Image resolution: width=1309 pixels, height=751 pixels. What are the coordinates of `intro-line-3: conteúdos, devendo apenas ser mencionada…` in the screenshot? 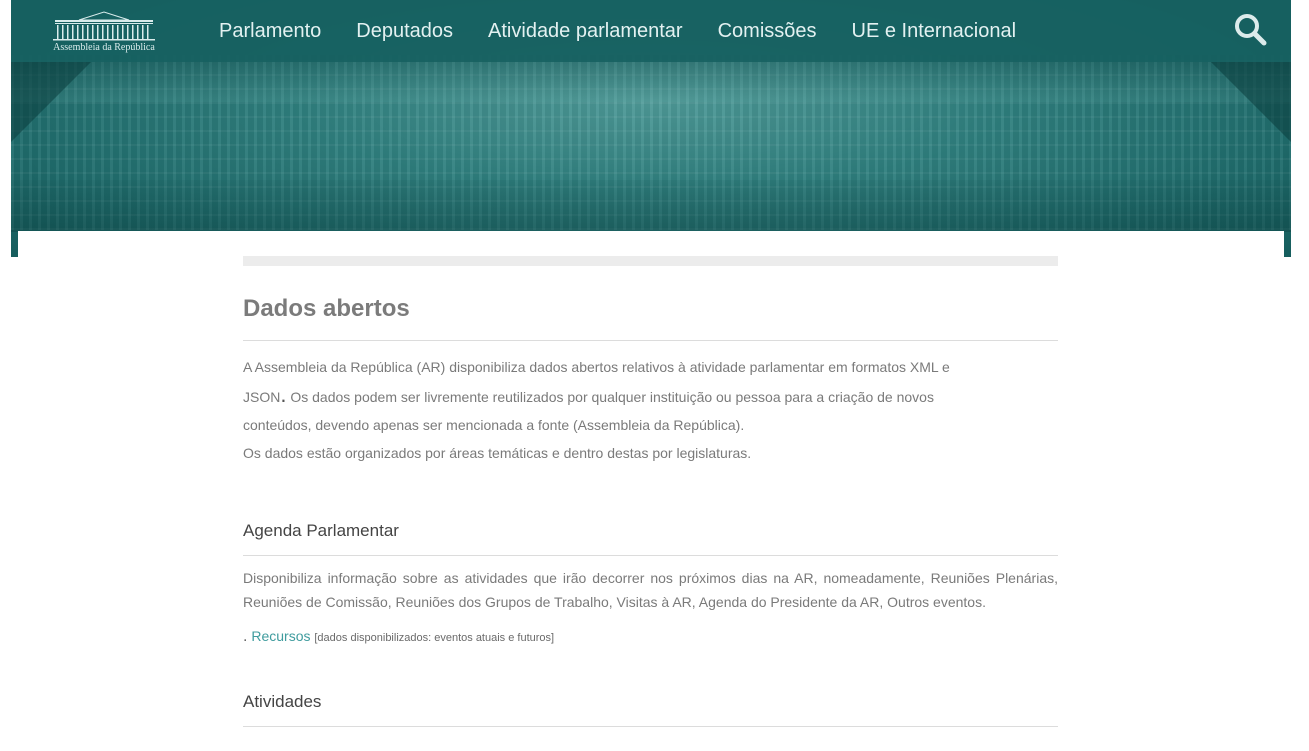 It's located at (494, 425).